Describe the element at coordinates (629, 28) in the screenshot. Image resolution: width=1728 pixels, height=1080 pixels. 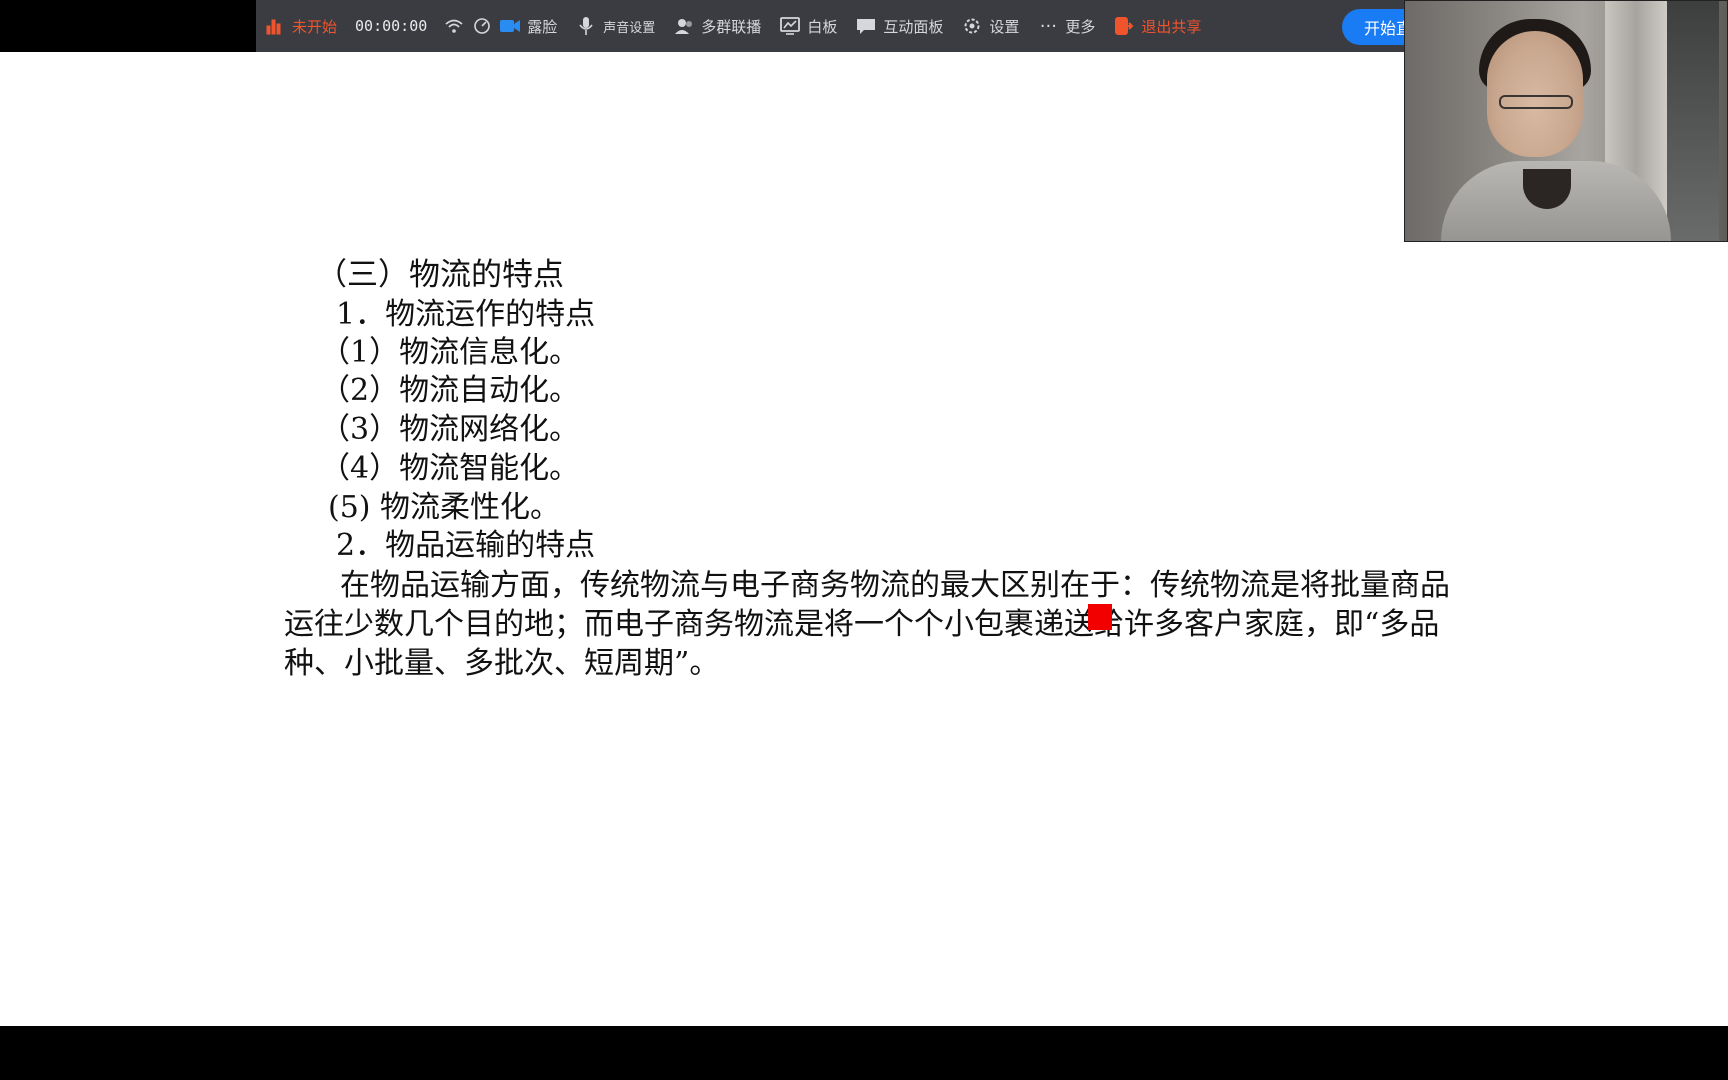
I see `sound-settings-label: 声音设置` at that location.